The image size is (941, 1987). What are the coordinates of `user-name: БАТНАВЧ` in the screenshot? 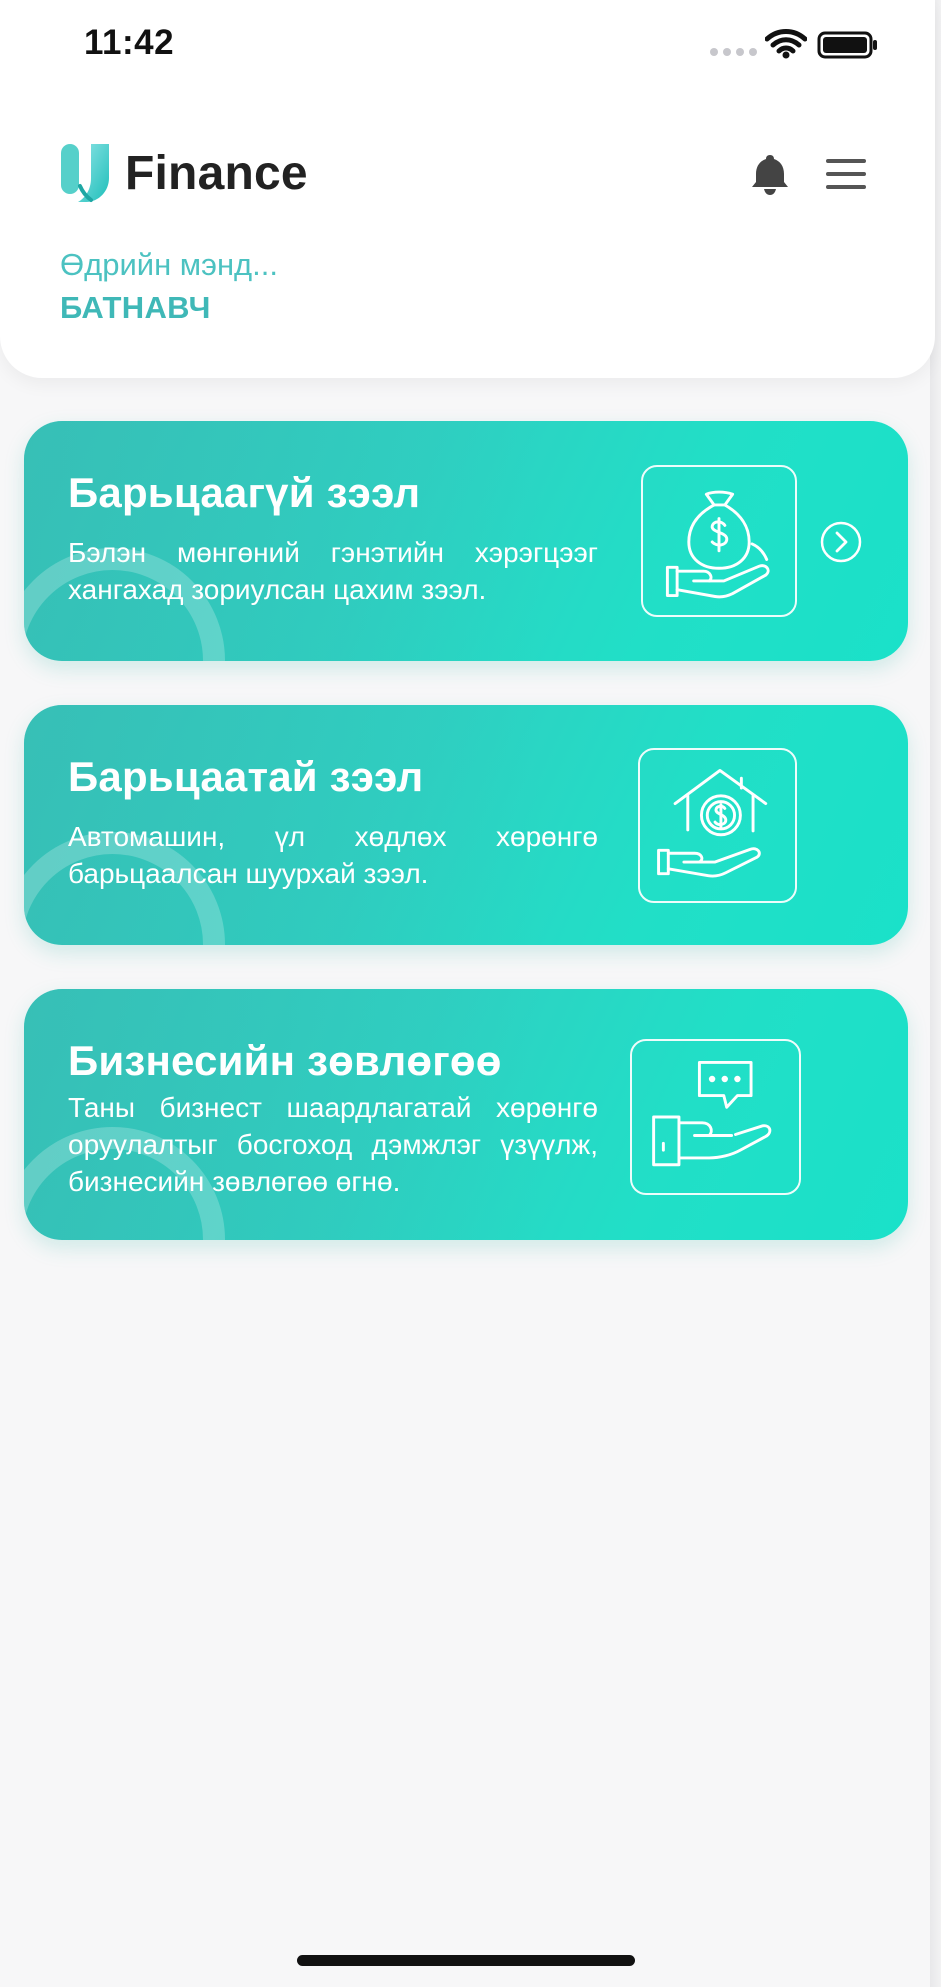 It's located at (135, 307).